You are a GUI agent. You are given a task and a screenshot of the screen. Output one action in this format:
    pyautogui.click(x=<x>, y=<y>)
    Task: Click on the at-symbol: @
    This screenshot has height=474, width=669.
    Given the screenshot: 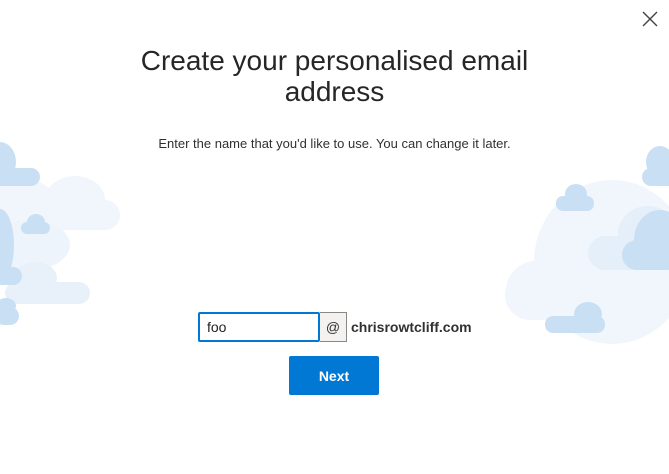 What is the action you would take?
    pyautogui.click(x=333, y=327)
    